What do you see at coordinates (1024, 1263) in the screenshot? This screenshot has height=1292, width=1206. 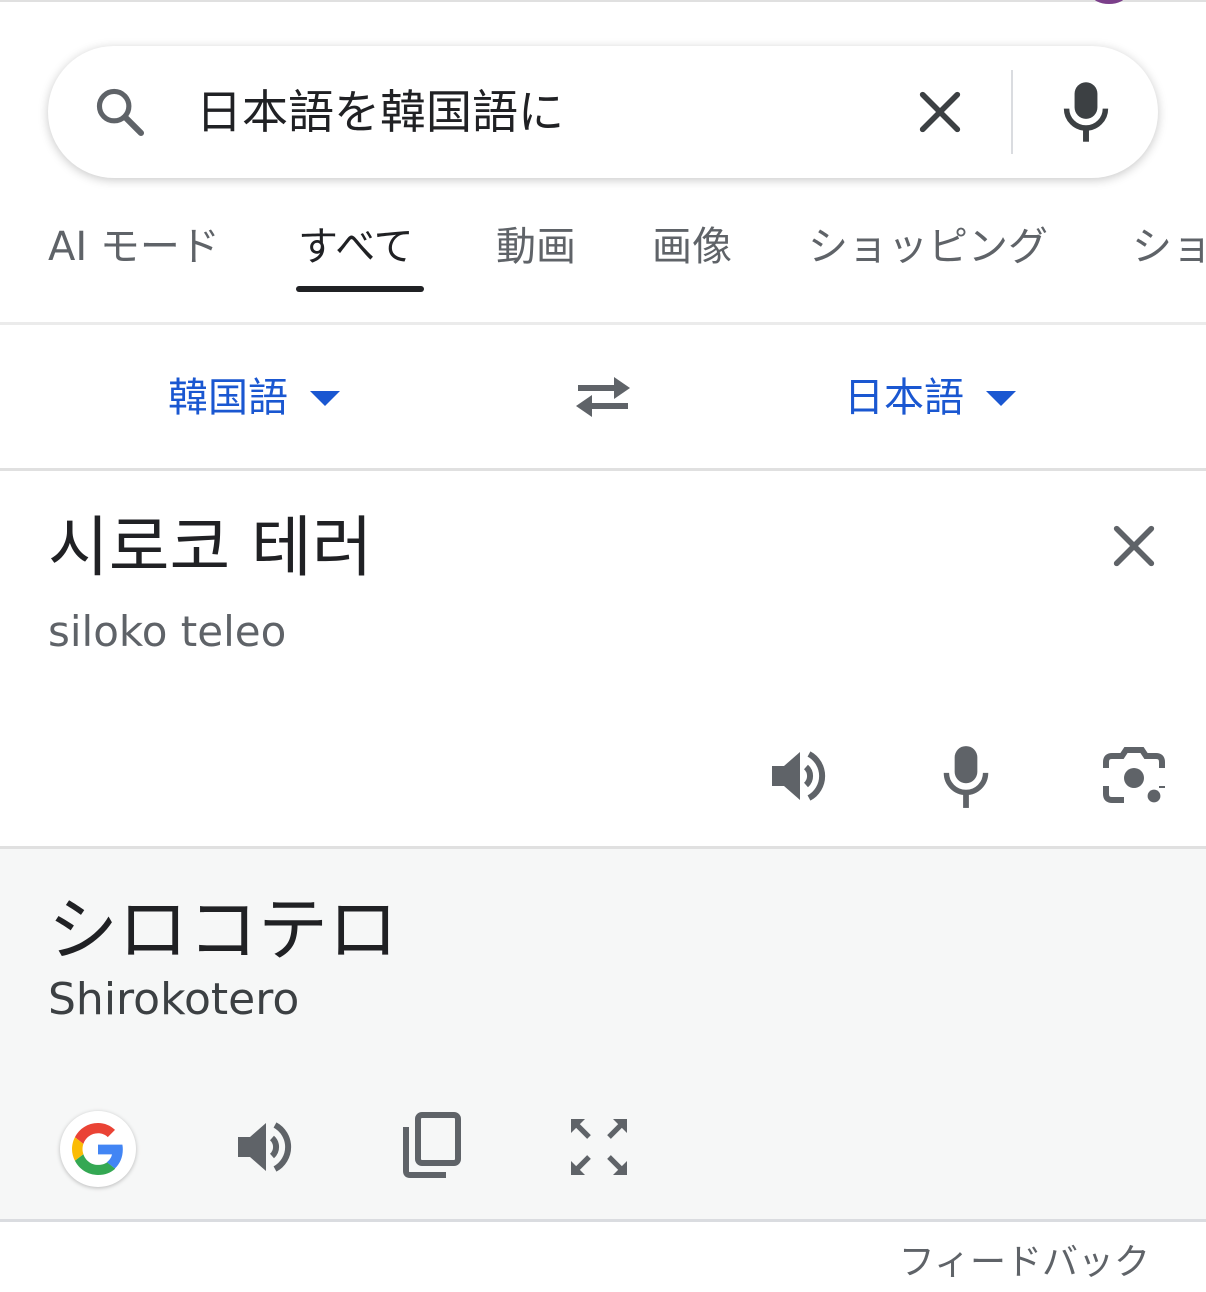 I see `feedback-link: フィードバック` at bounding box center [1024, 1263].